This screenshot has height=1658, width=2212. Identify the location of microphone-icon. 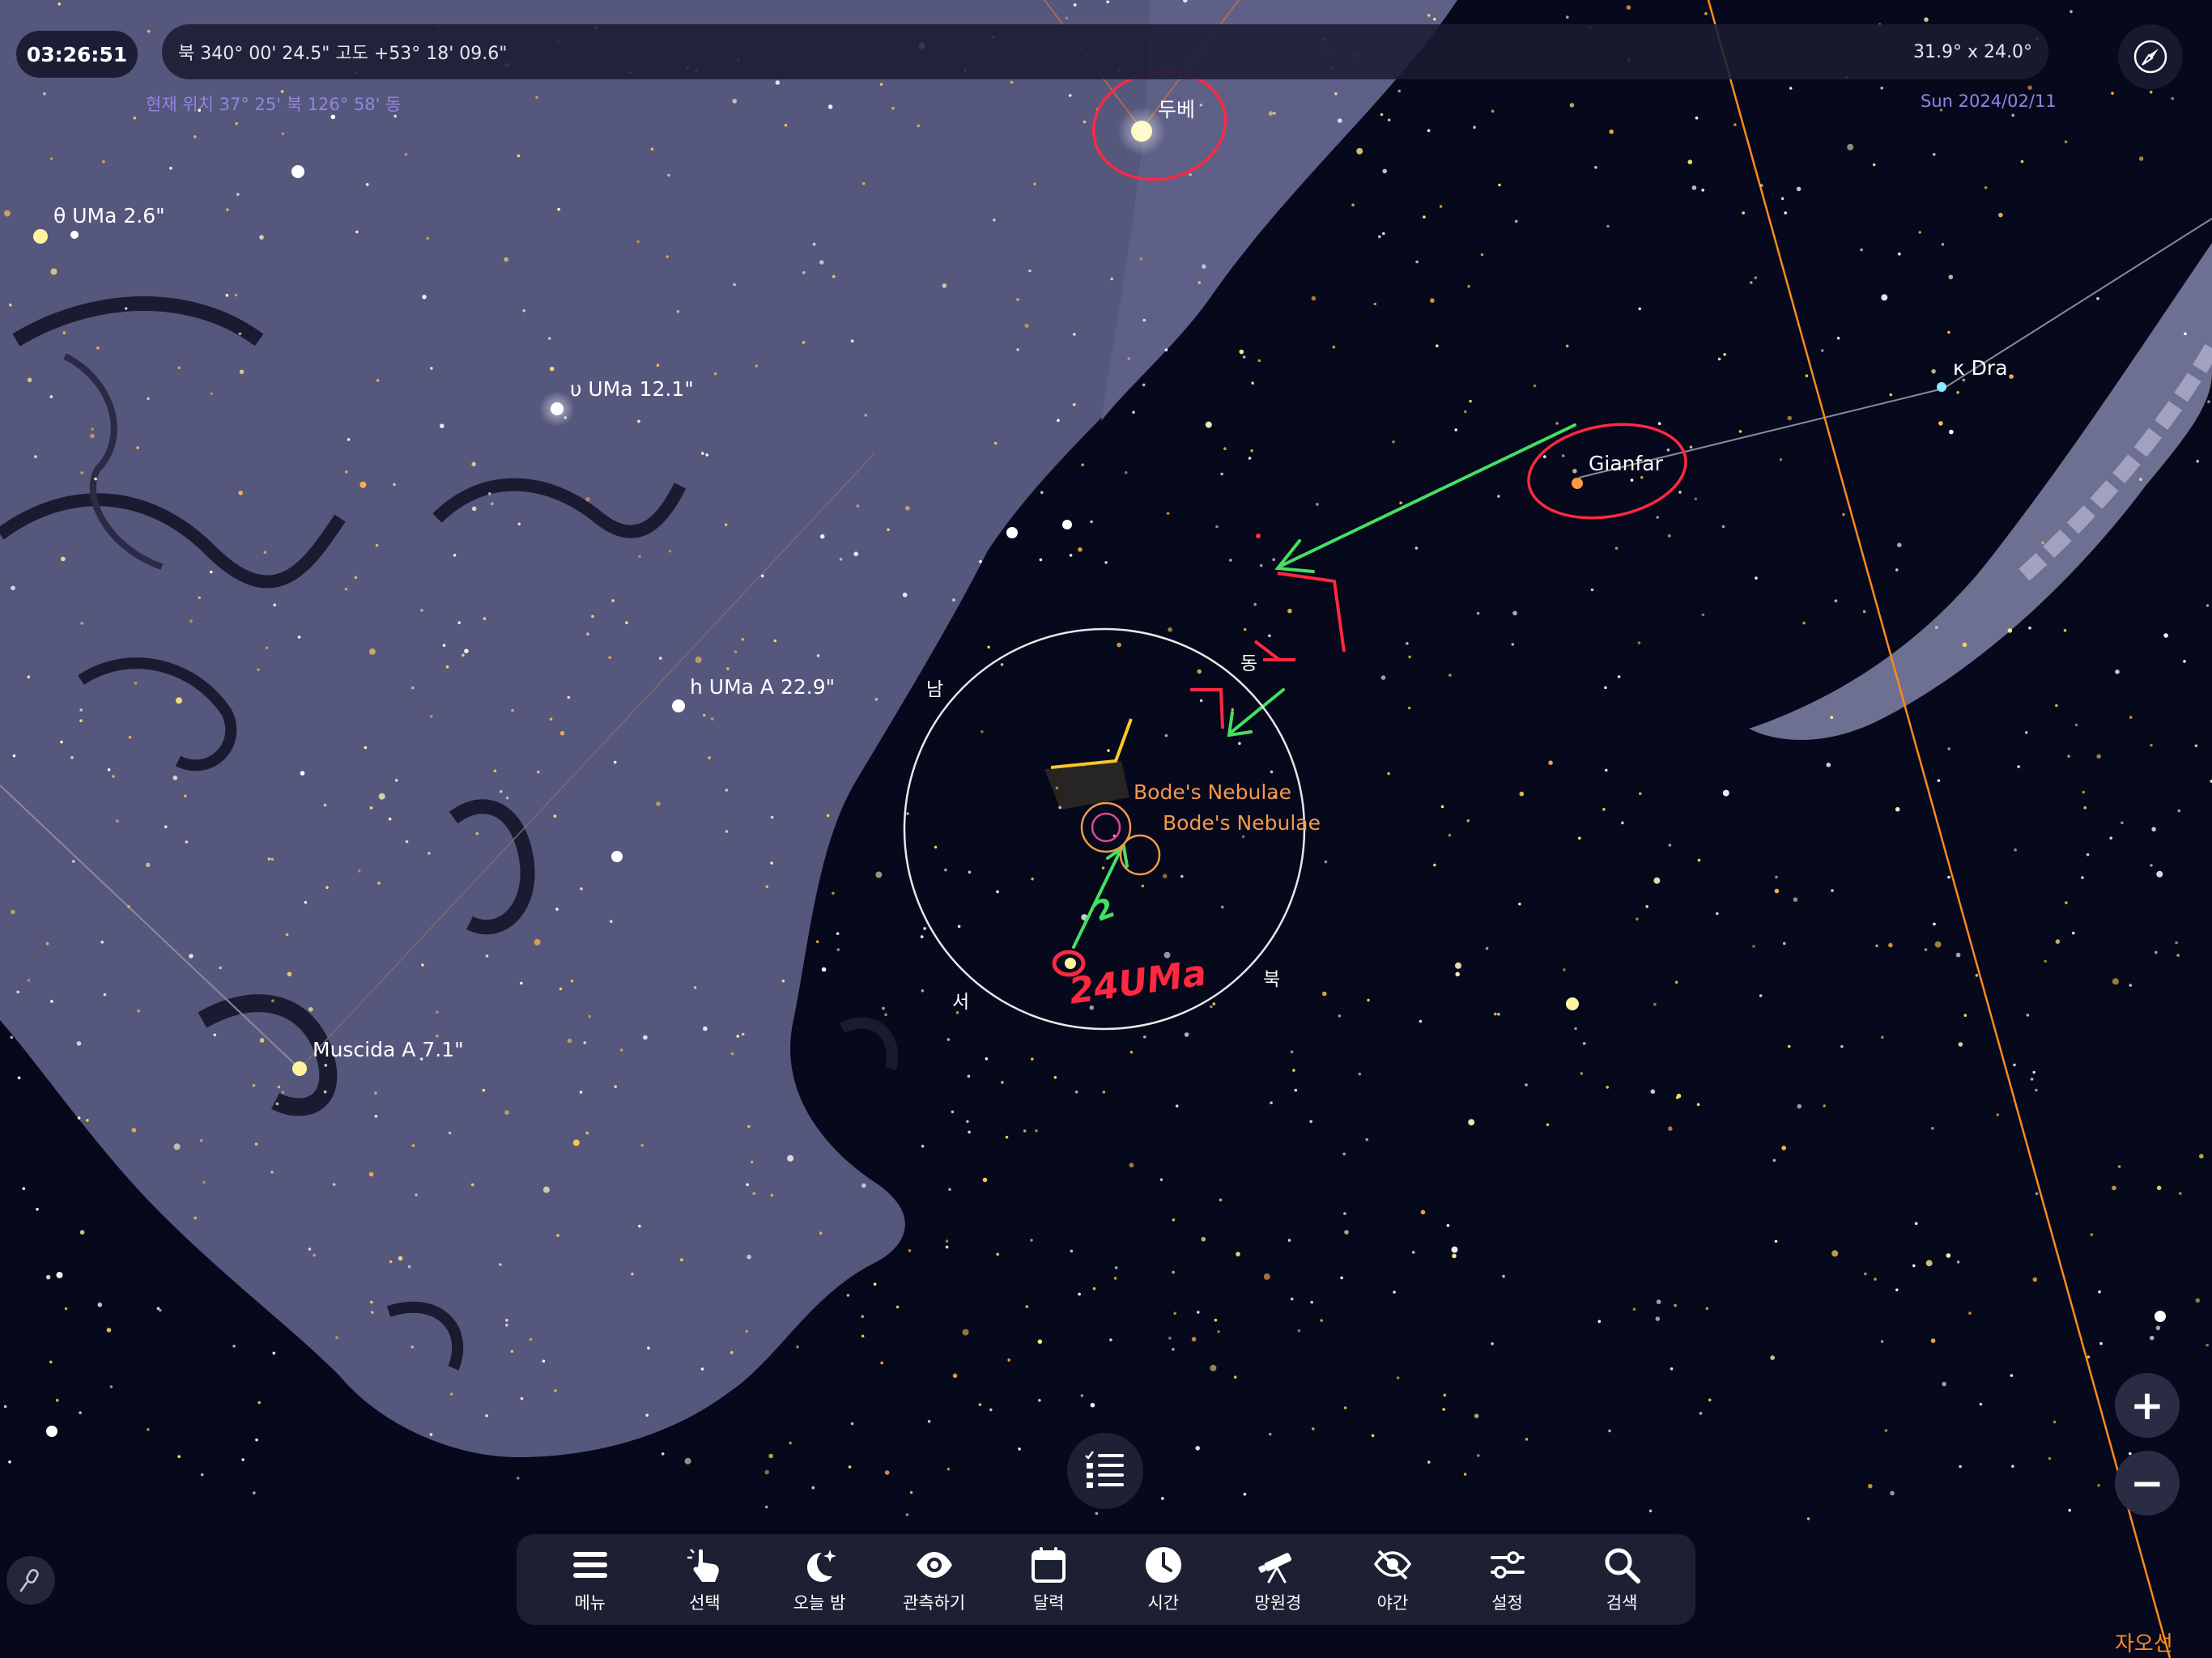
(29, 1580).